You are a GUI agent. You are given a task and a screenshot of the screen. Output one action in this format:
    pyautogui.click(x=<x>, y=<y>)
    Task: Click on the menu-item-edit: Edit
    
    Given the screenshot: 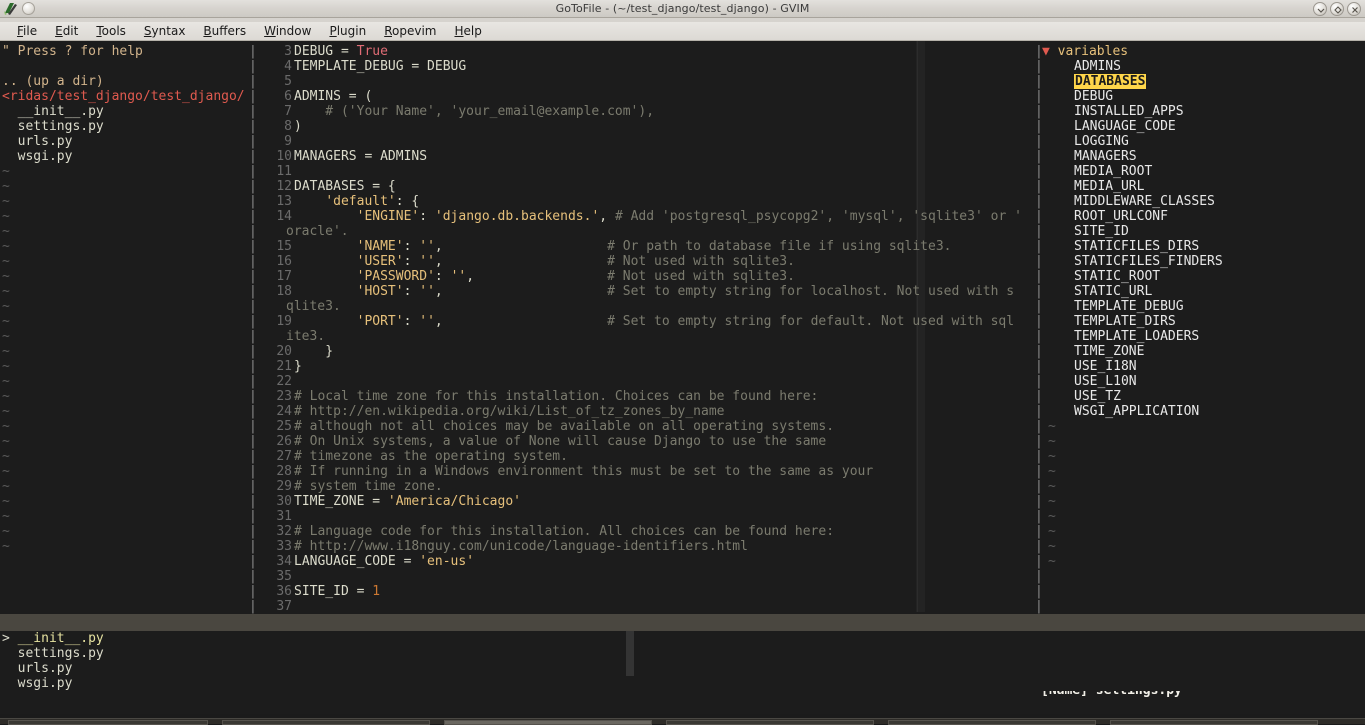 What is the action you would take?
    pyautogui.click(x=66, y=31)
    